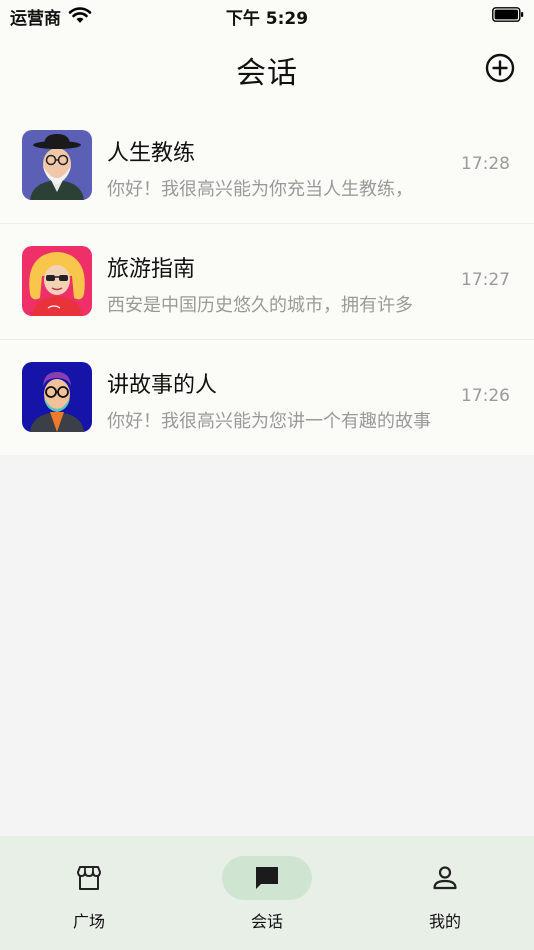  I want to click on tab-plaza-label: 广场, so click(88, 921).